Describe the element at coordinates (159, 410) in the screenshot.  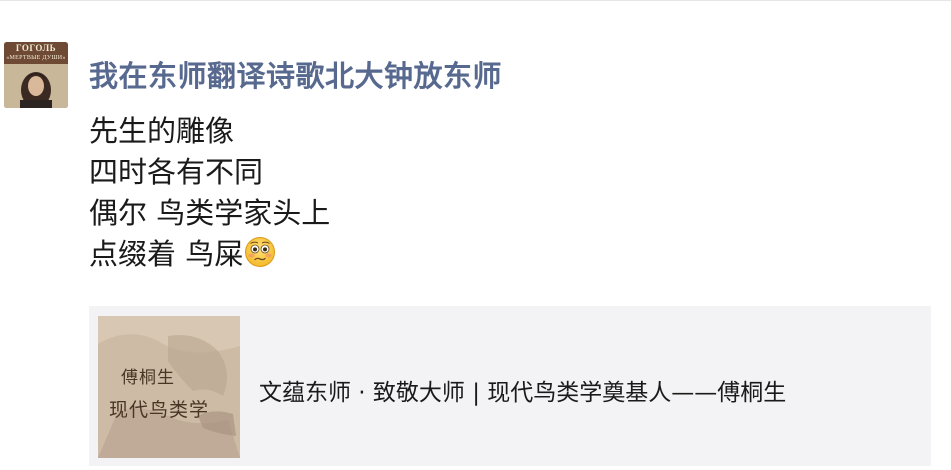
I see `thumbnail-subject-text: 现代鸟类学` at that location.